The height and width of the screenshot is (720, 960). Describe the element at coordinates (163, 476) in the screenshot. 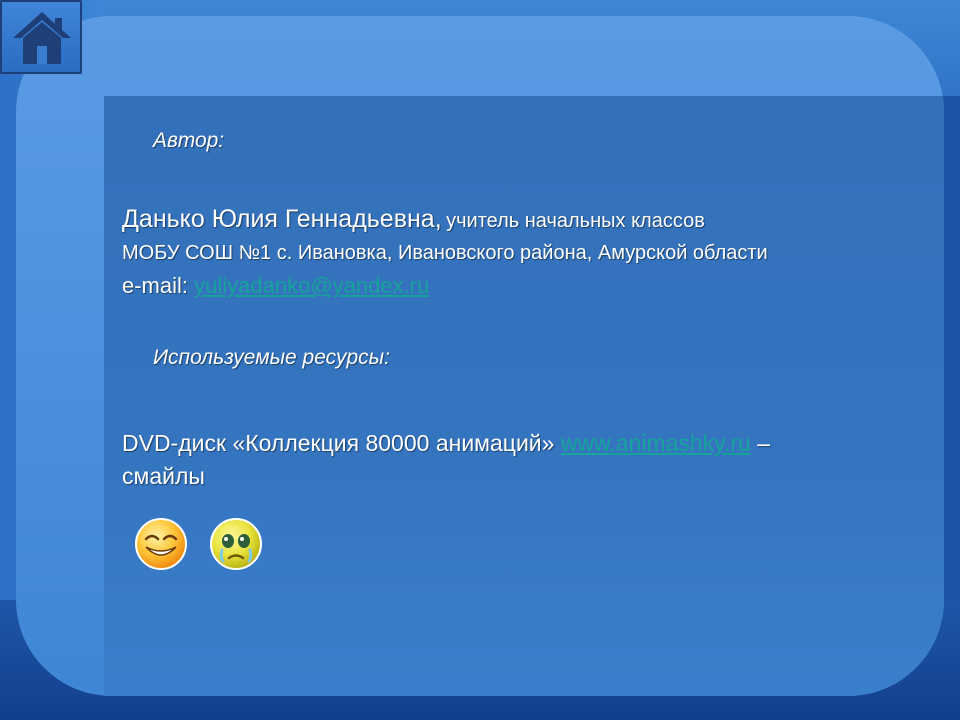

I see `resources-suffix: смайлы` at that location.